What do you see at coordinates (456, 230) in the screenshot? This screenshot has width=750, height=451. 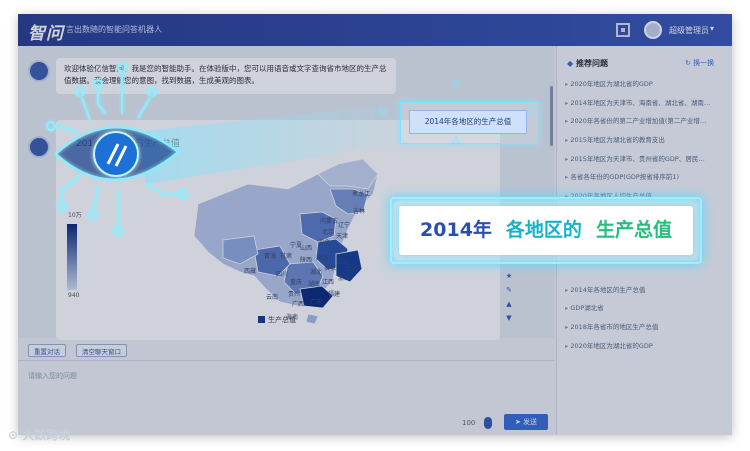 I see `highlight-year: 2014年` at bounding box center [456, 230].